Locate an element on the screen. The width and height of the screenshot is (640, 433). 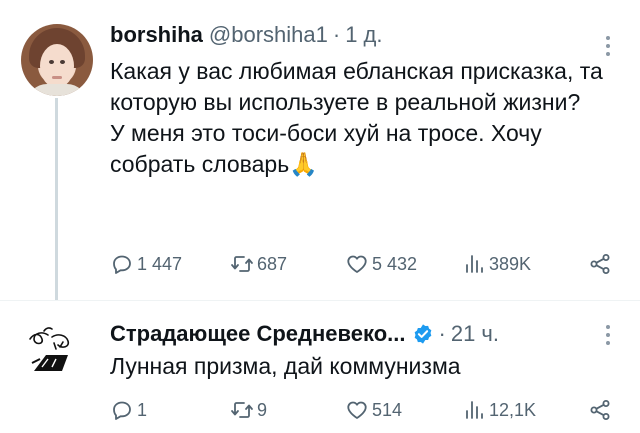
thread-line is located at coordinates (56, 199).